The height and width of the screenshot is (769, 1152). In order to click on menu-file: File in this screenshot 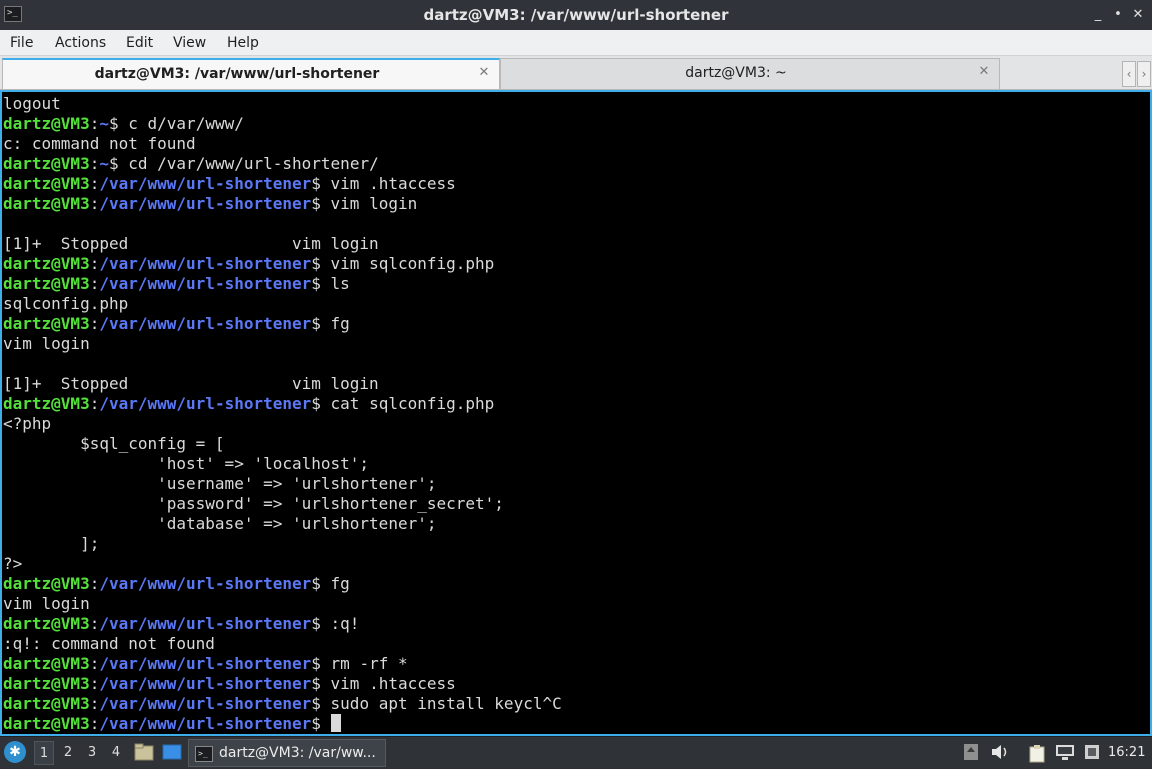, I will do `click(21, 43)`.